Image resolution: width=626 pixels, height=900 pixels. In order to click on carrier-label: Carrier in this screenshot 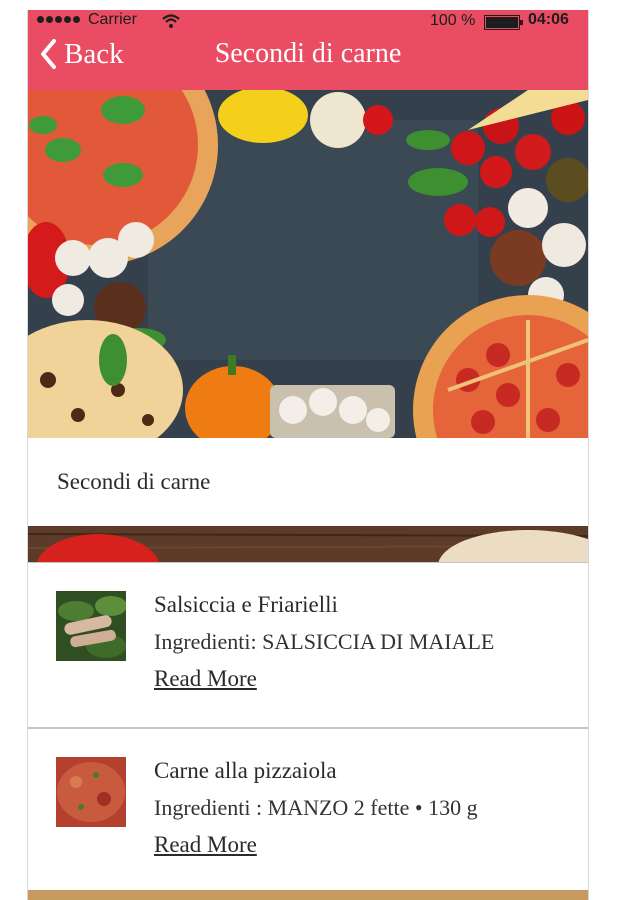, I will do `click(112, 19)`.